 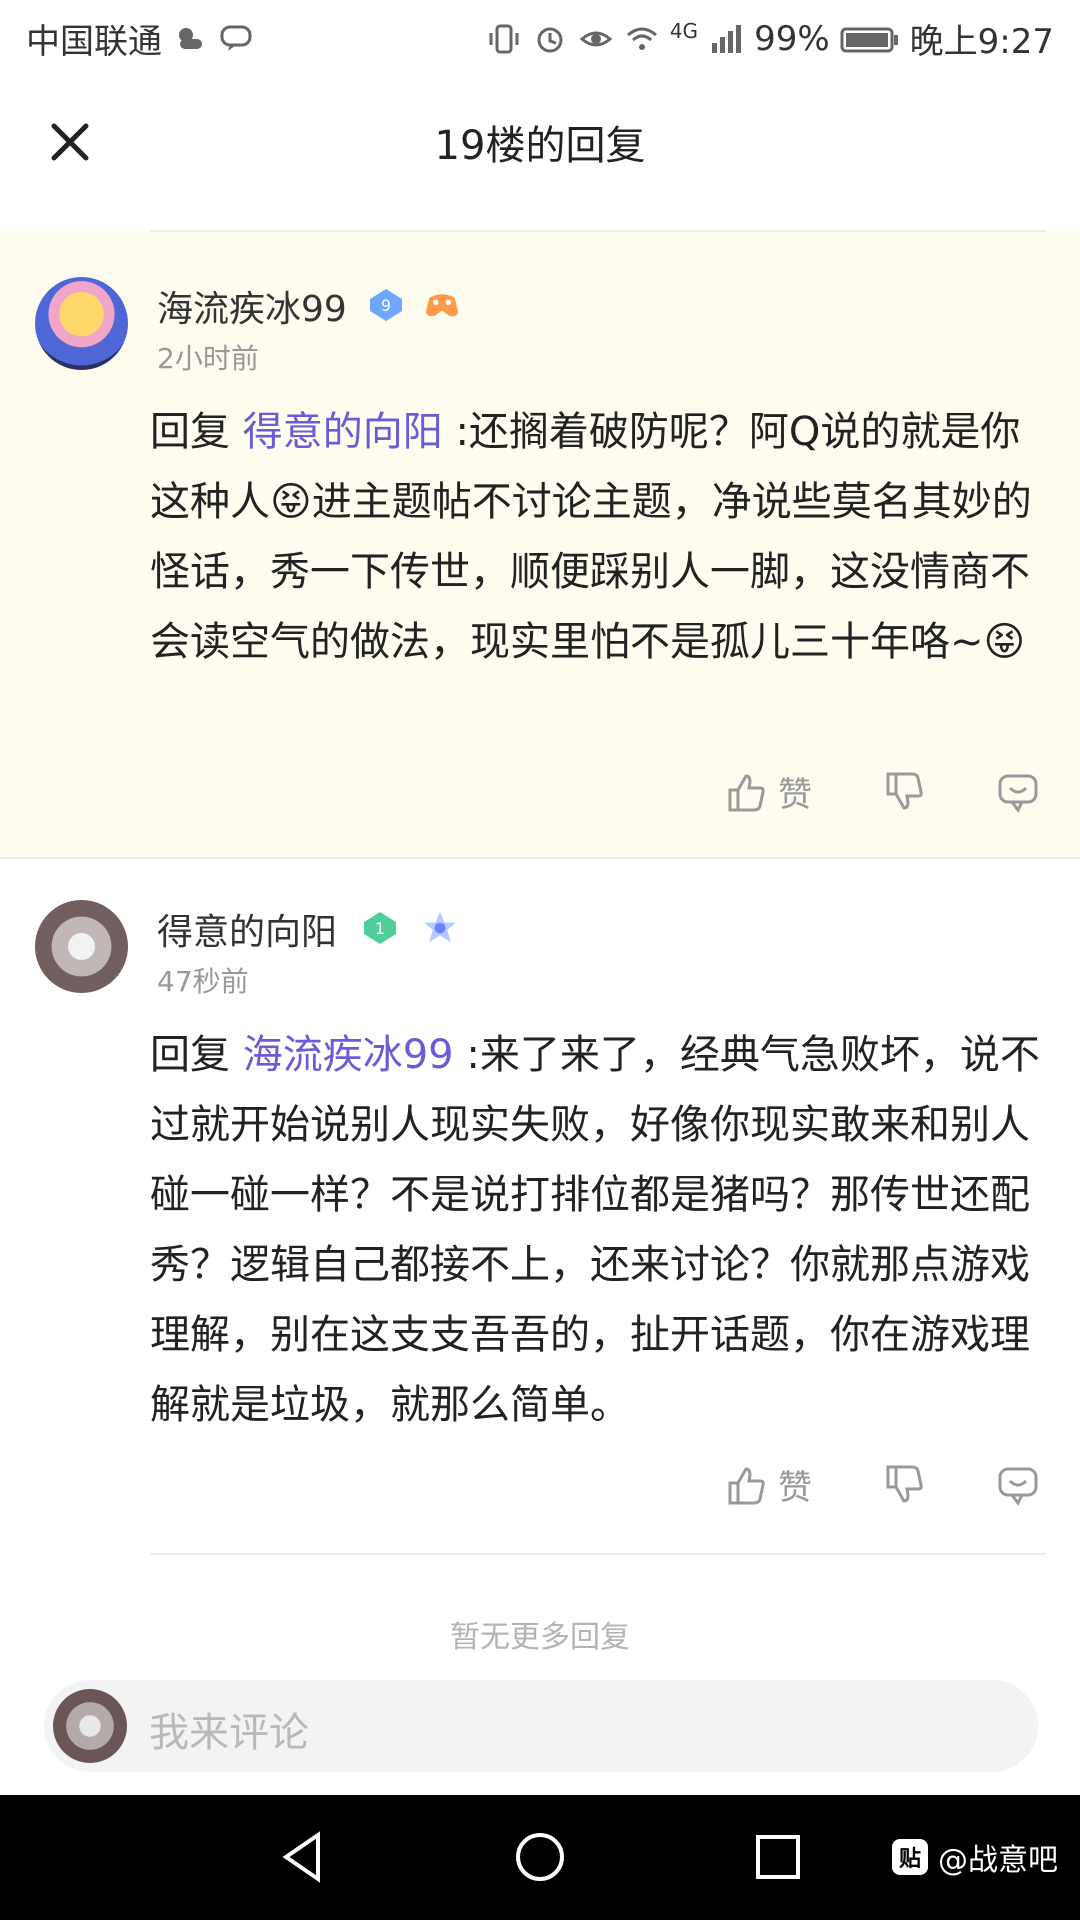 I want to click on clock-time: 晚上9:27, so click(x=981, y=42).